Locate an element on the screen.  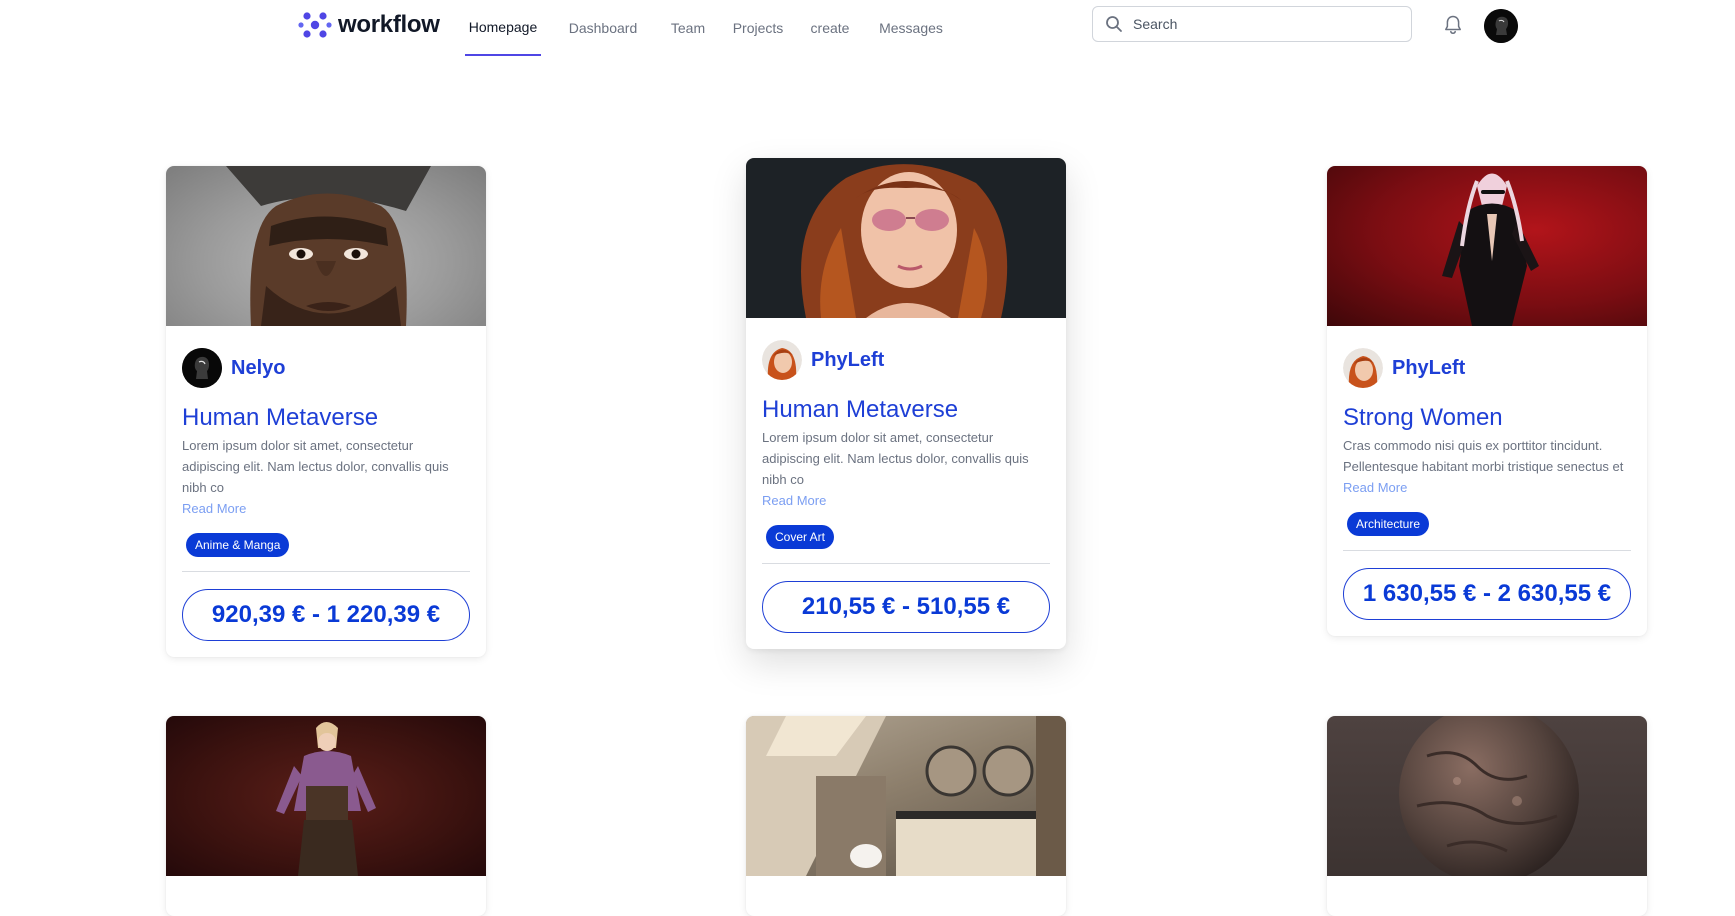
price-range-button: 210,55 € - 510,55 € is located at coordinates (906, 607).